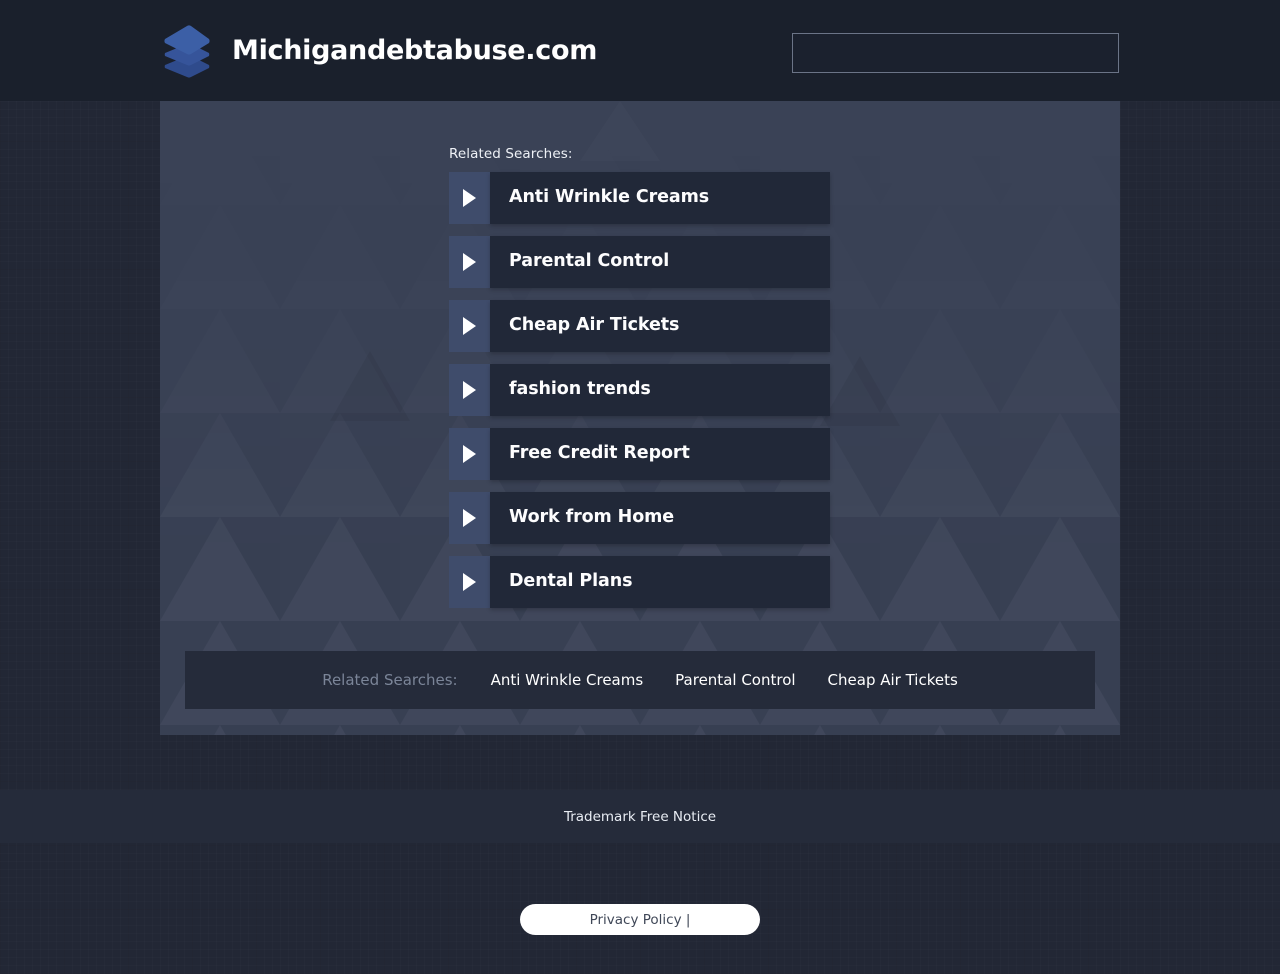  Describe the element at coordinates (589, 261) in the screenshot. I see `related-search-item-label: Parental Control` at that location.